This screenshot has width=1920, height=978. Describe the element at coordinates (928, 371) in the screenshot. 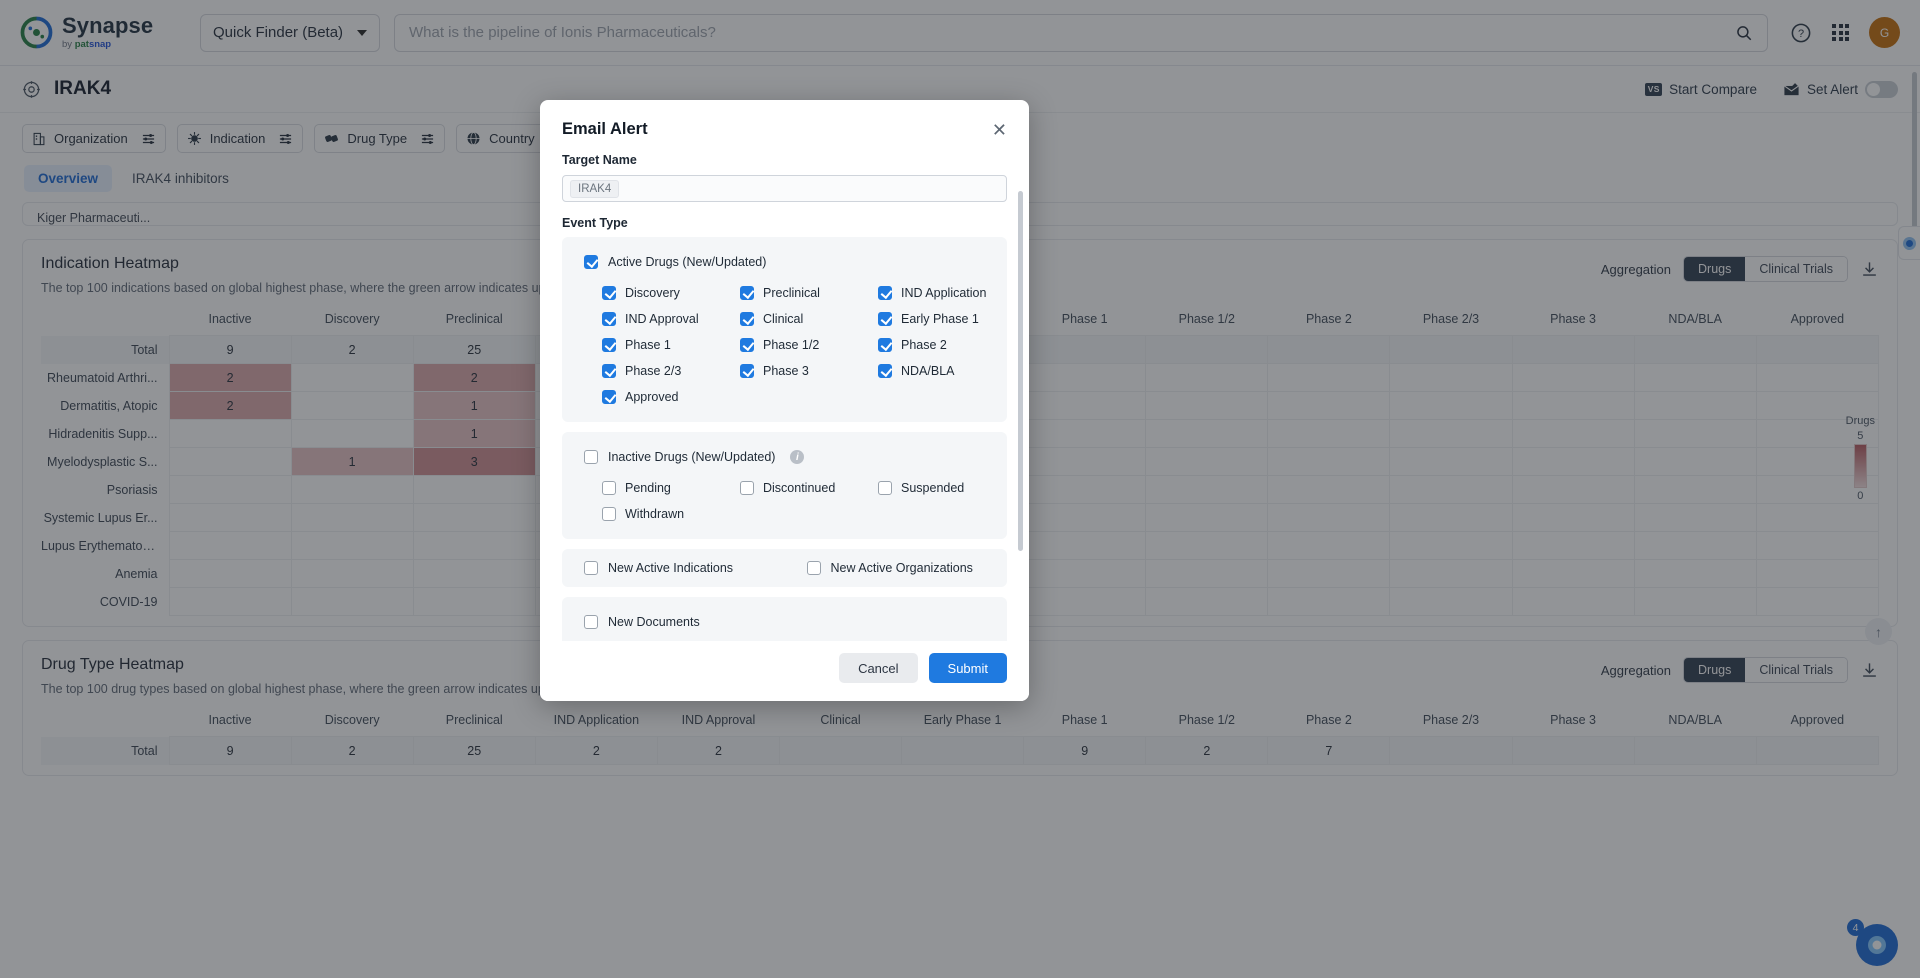

I see `checkbox-label: NDA/BLA` at that location.